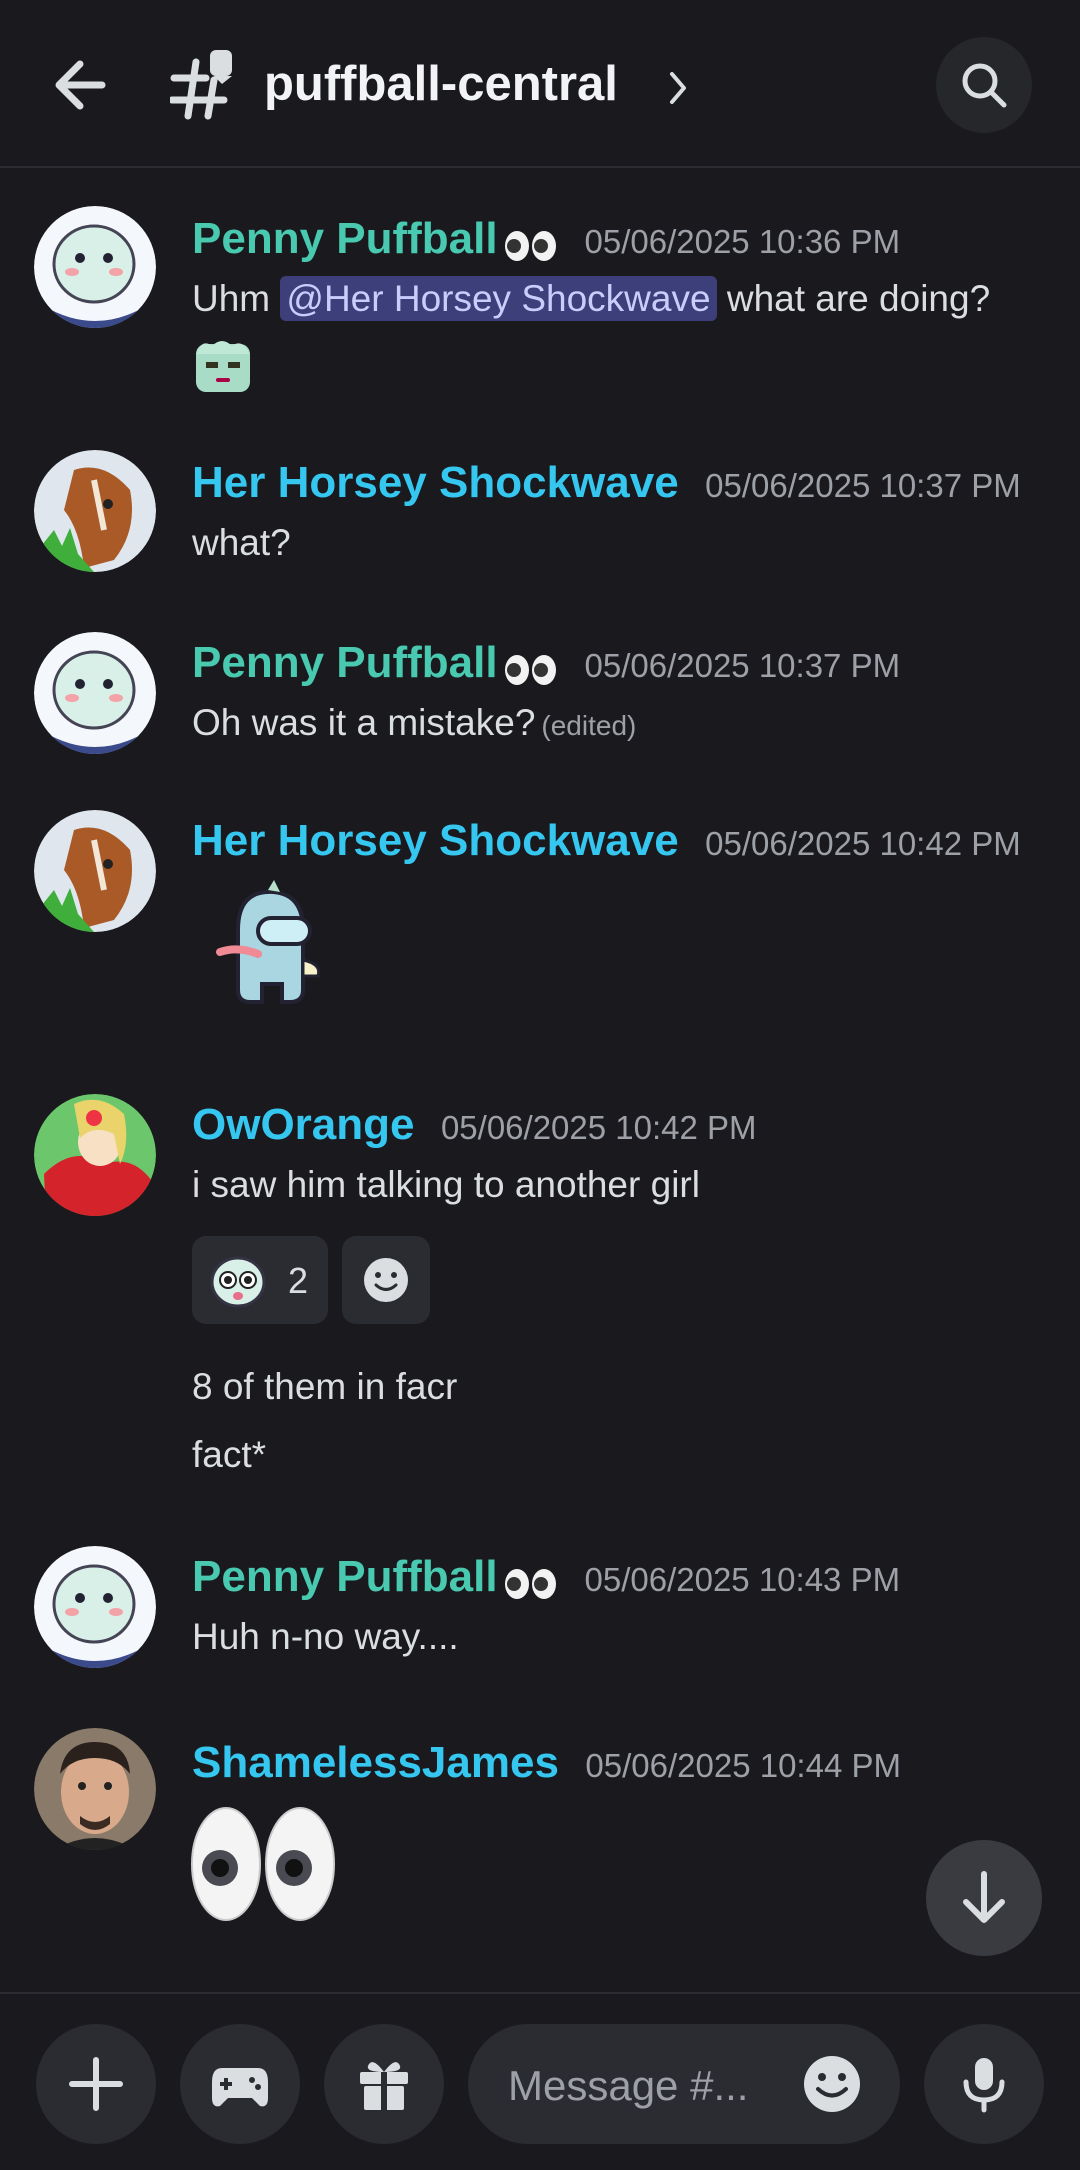  What do you see at coordinates (375, 1762) in the screenshot?
I see `username: ShamelessJames` at bounding box center [375, 1762].